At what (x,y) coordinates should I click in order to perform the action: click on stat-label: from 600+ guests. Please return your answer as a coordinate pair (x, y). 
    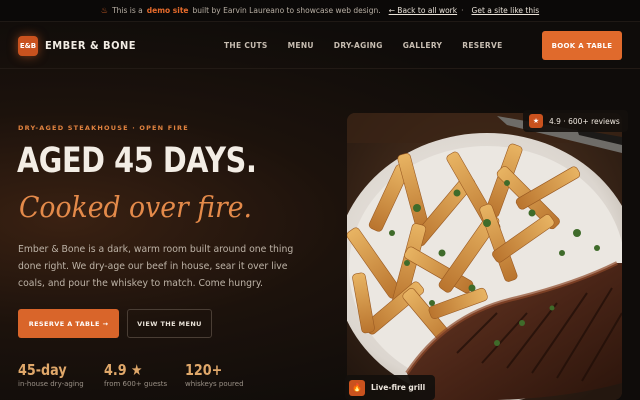
    Looking at the image, I should click on (136, 384).